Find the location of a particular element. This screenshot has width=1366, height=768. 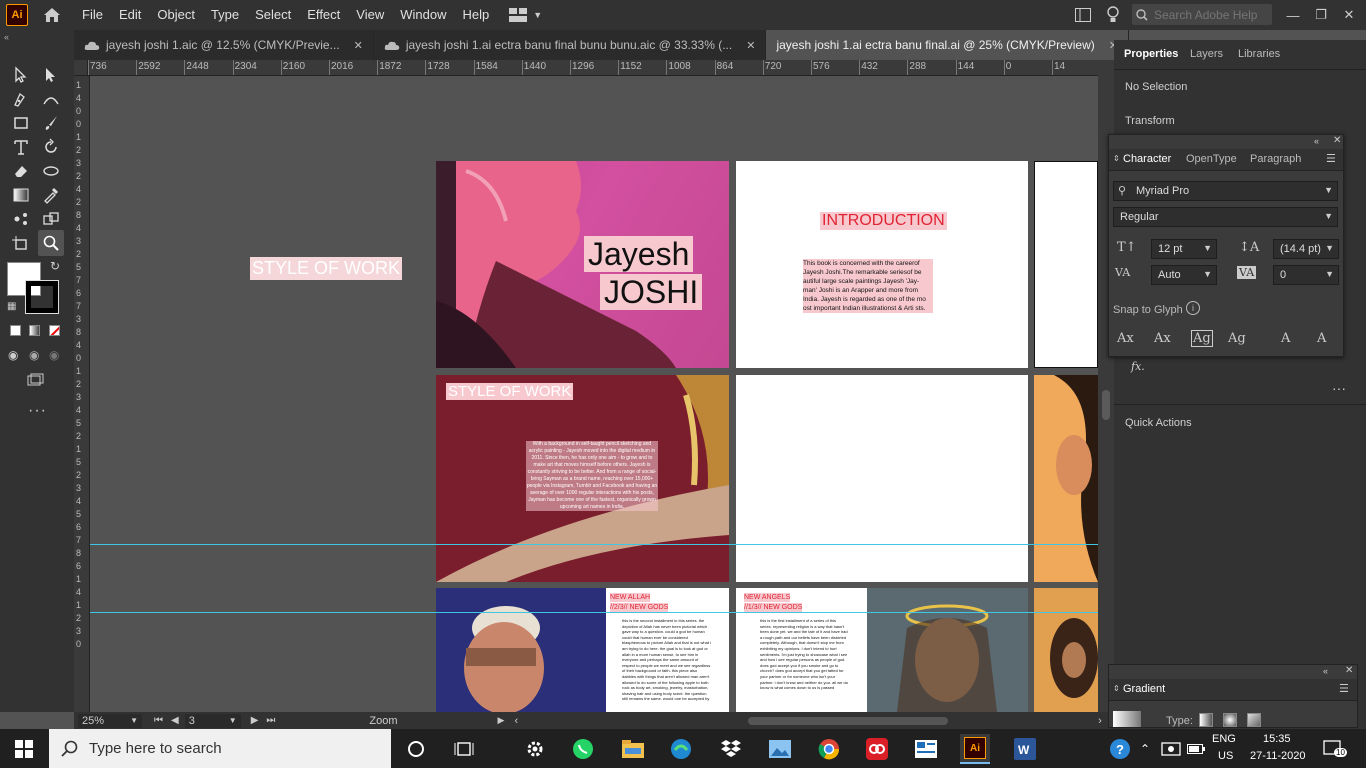

snap-angular-icon: A is located at coordinates (1285, 338).